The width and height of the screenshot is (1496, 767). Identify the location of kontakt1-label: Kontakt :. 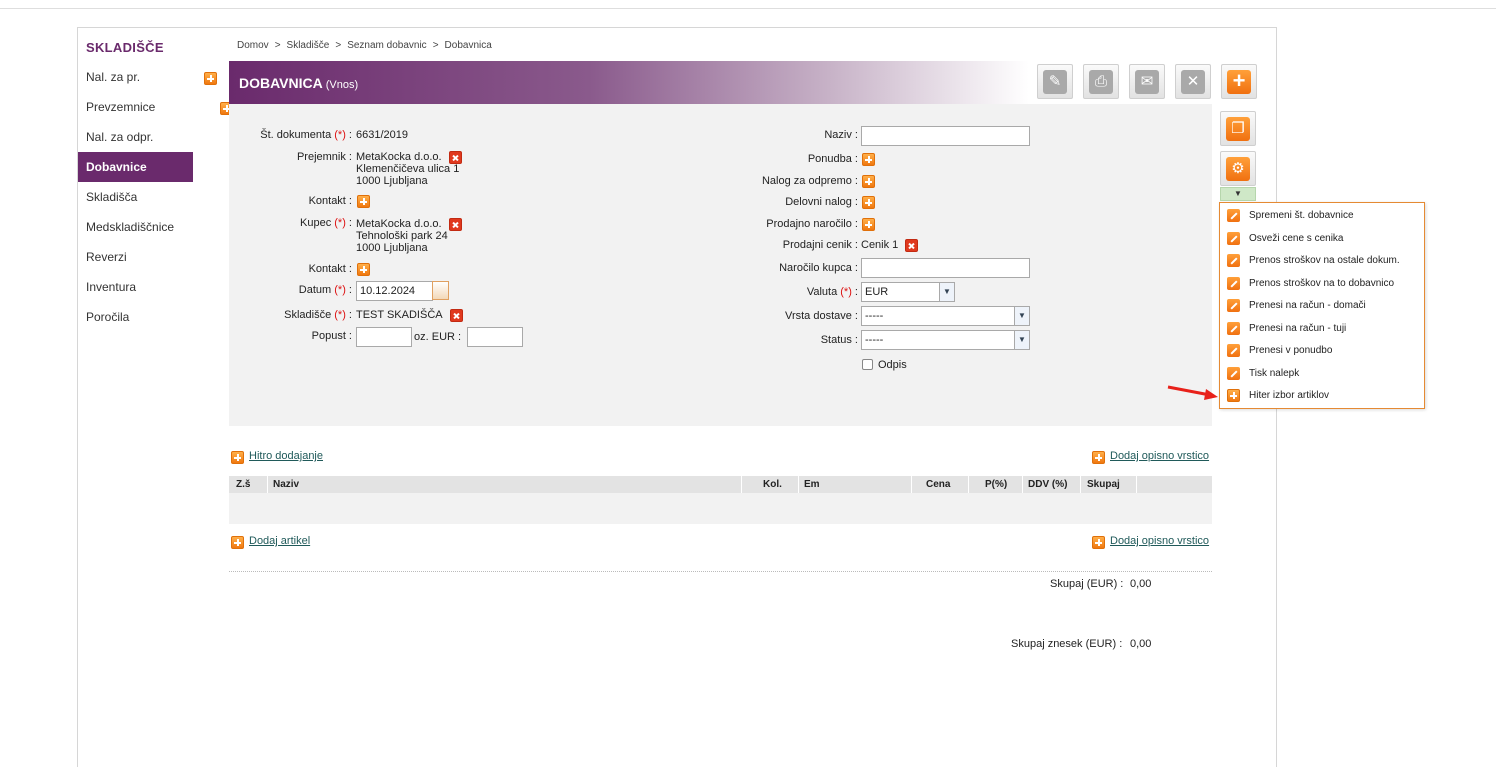
(330, 201).